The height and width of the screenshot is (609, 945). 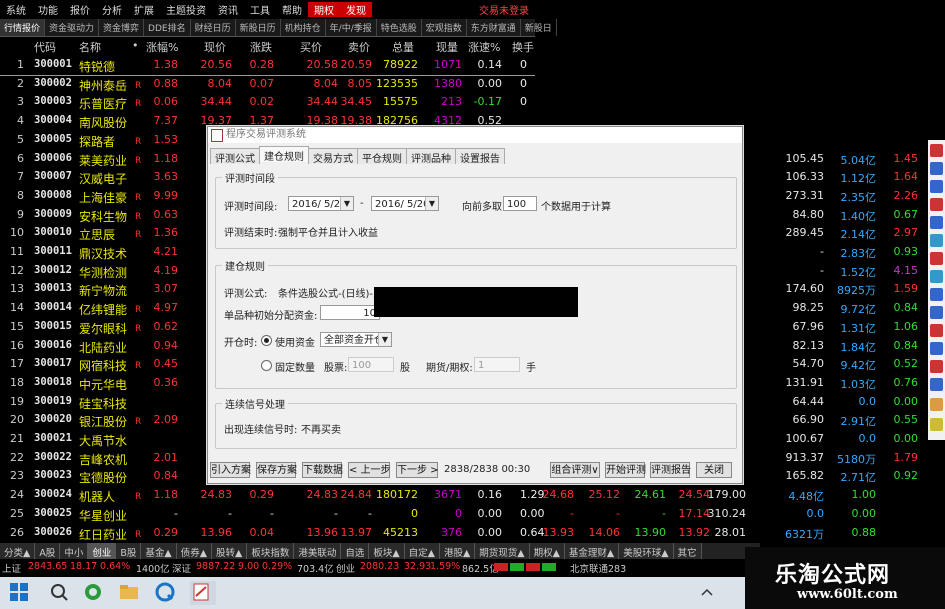 What do you see at coordinates (16, 9) in the screenshot?
I see `menu-item-system: 系统` at bounding box center [16, 9].